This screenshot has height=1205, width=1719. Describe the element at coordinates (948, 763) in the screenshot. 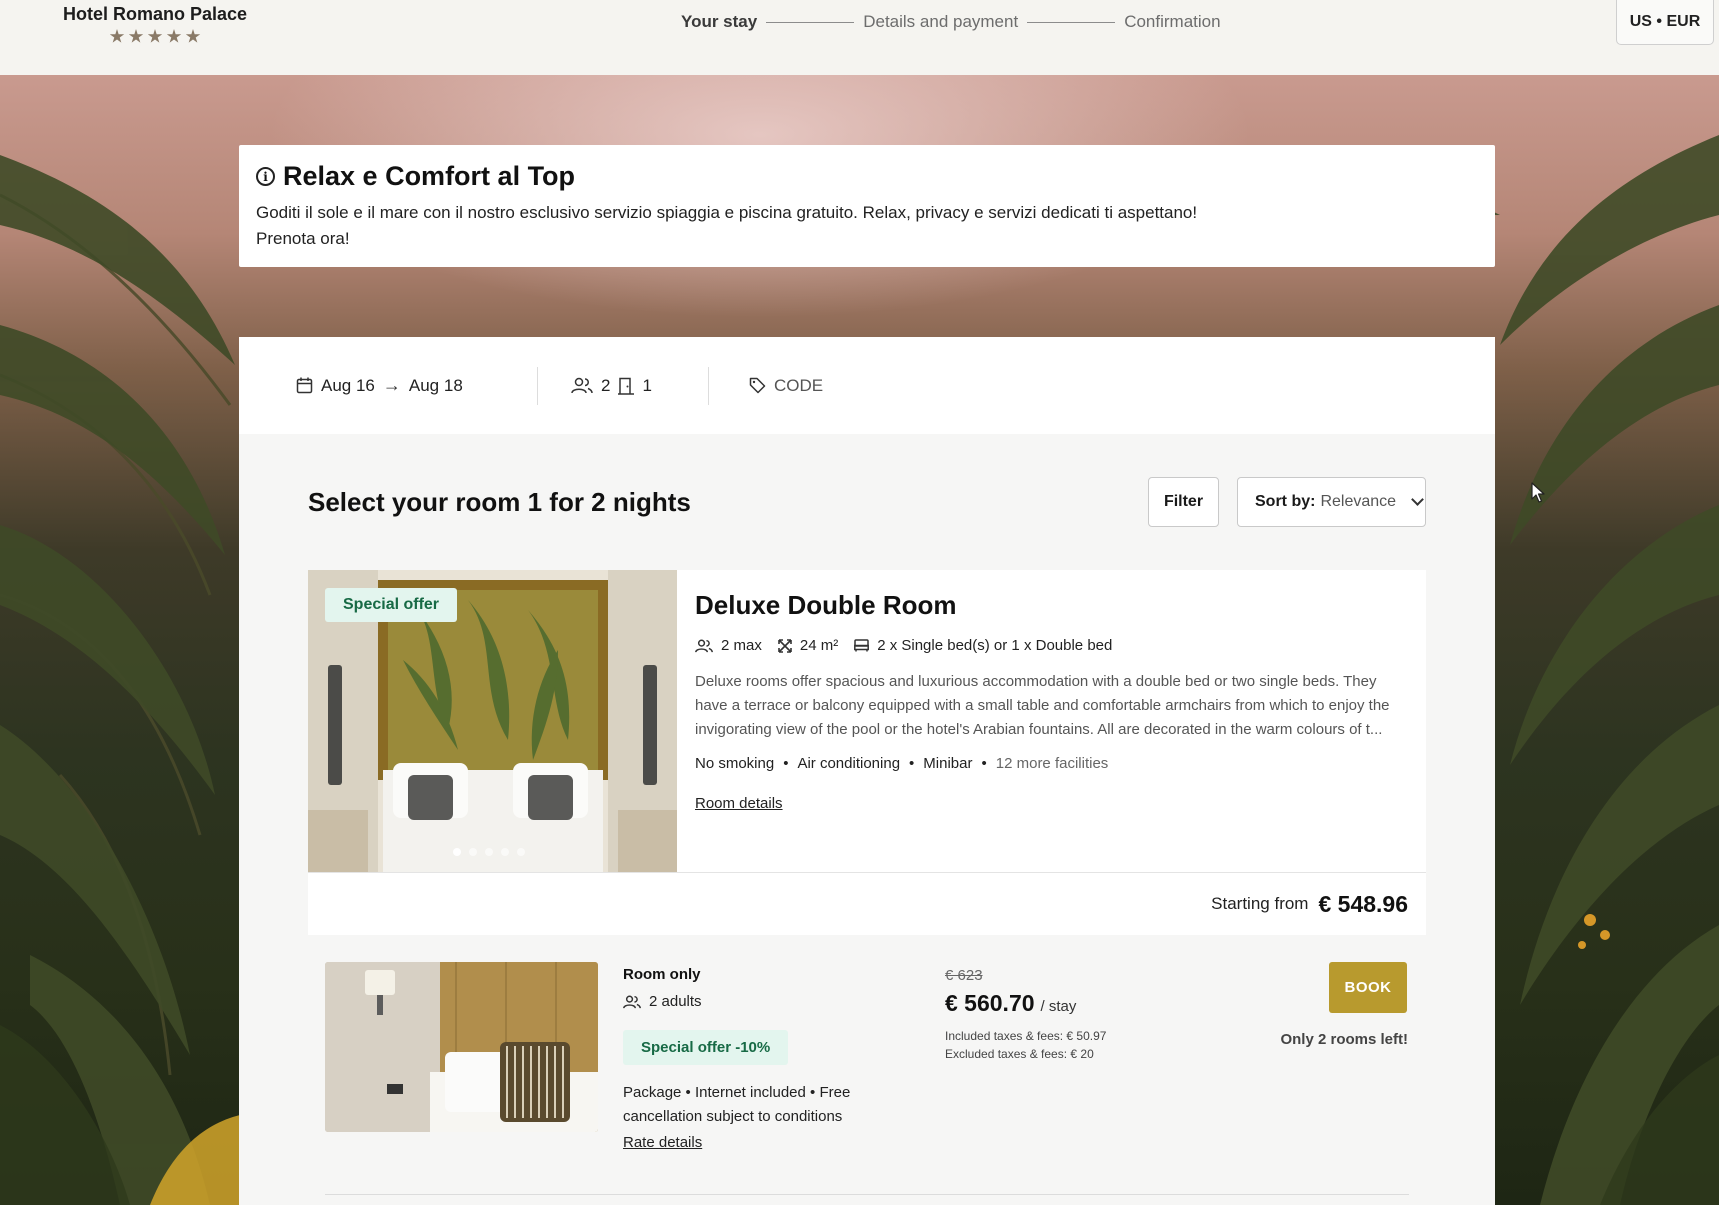

I see `amenity: Minibar` at that location.